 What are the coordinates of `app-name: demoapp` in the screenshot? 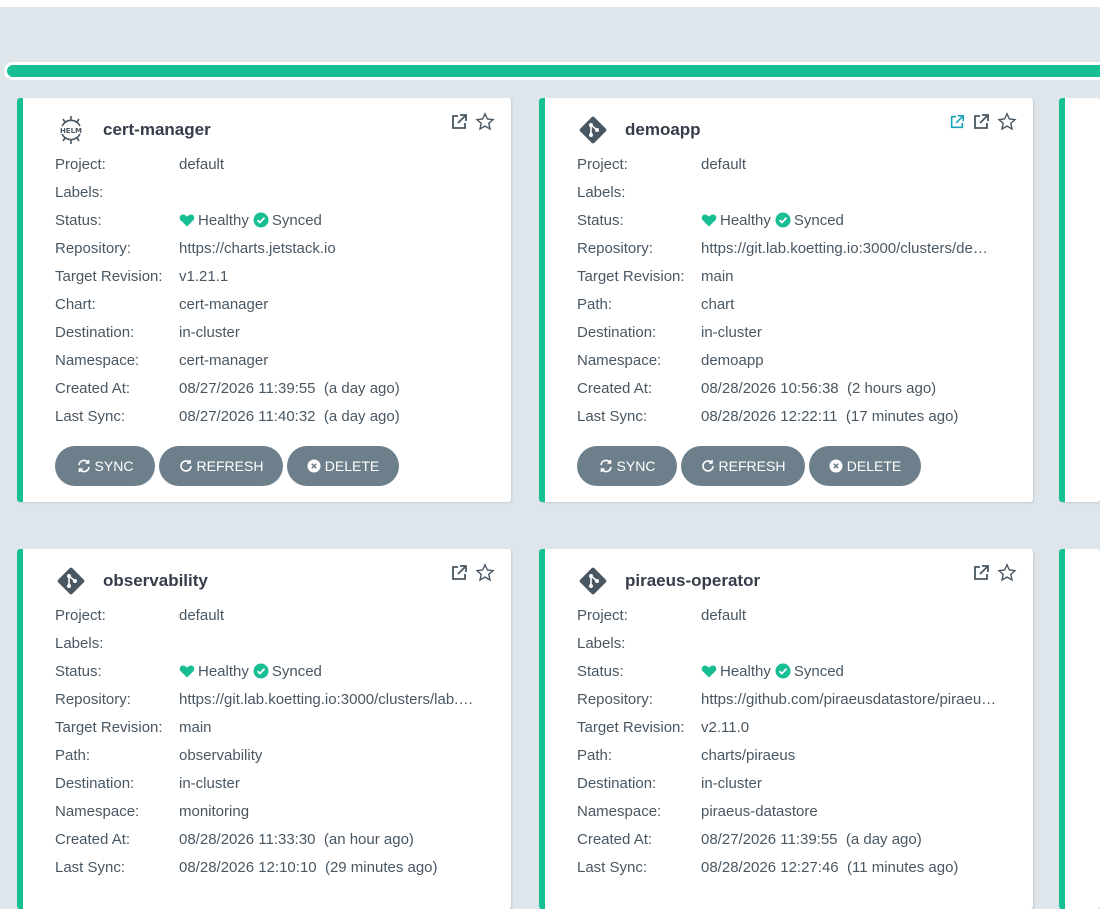 It's located at (663, 130).